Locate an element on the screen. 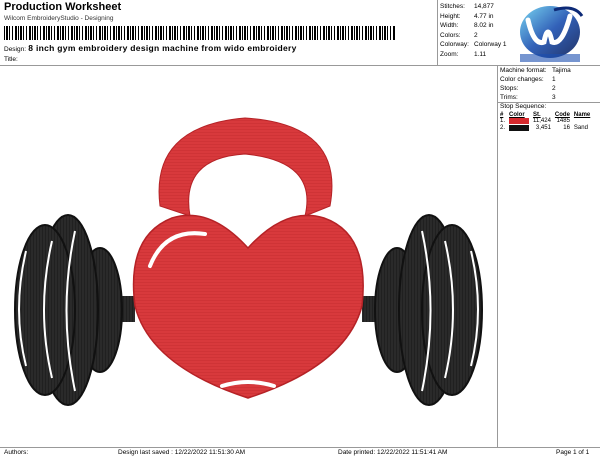  stats-divider is located at coordinates (437, 32).